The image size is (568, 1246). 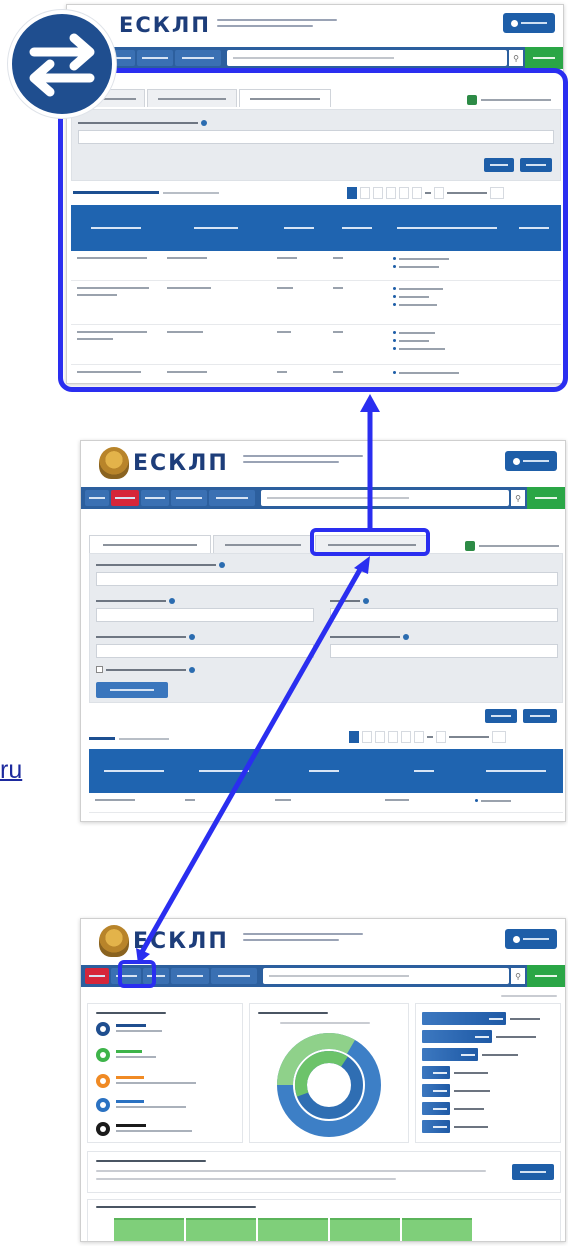 What do you see at coordinates (533, 1172) in the screenshot?
I see `more-button` at bounding box center [533, 1172].